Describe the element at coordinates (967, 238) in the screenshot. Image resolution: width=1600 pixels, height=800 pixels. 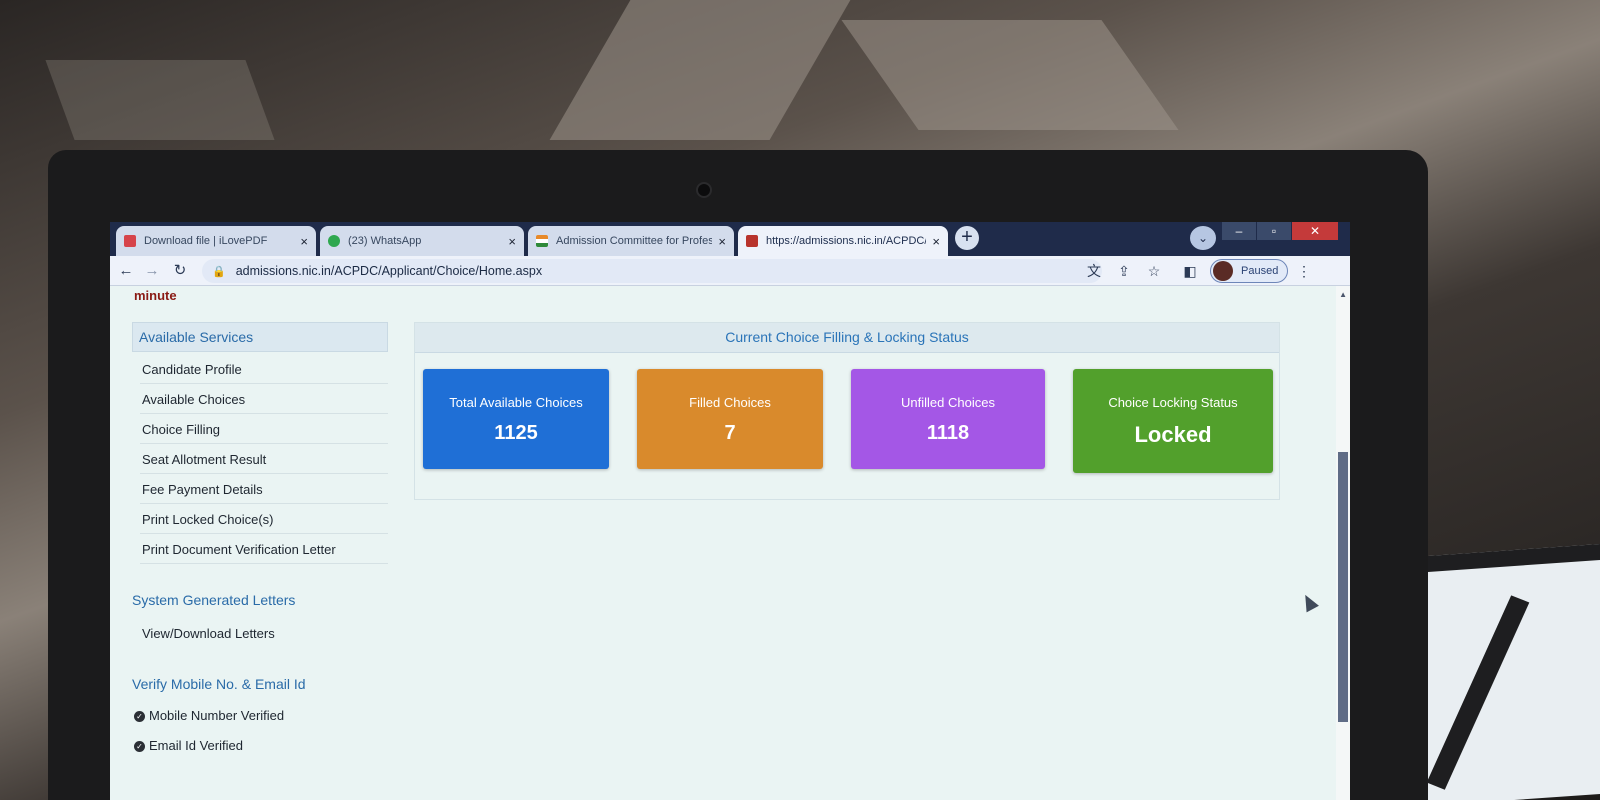
I see `new-tab-button: +` at that location.